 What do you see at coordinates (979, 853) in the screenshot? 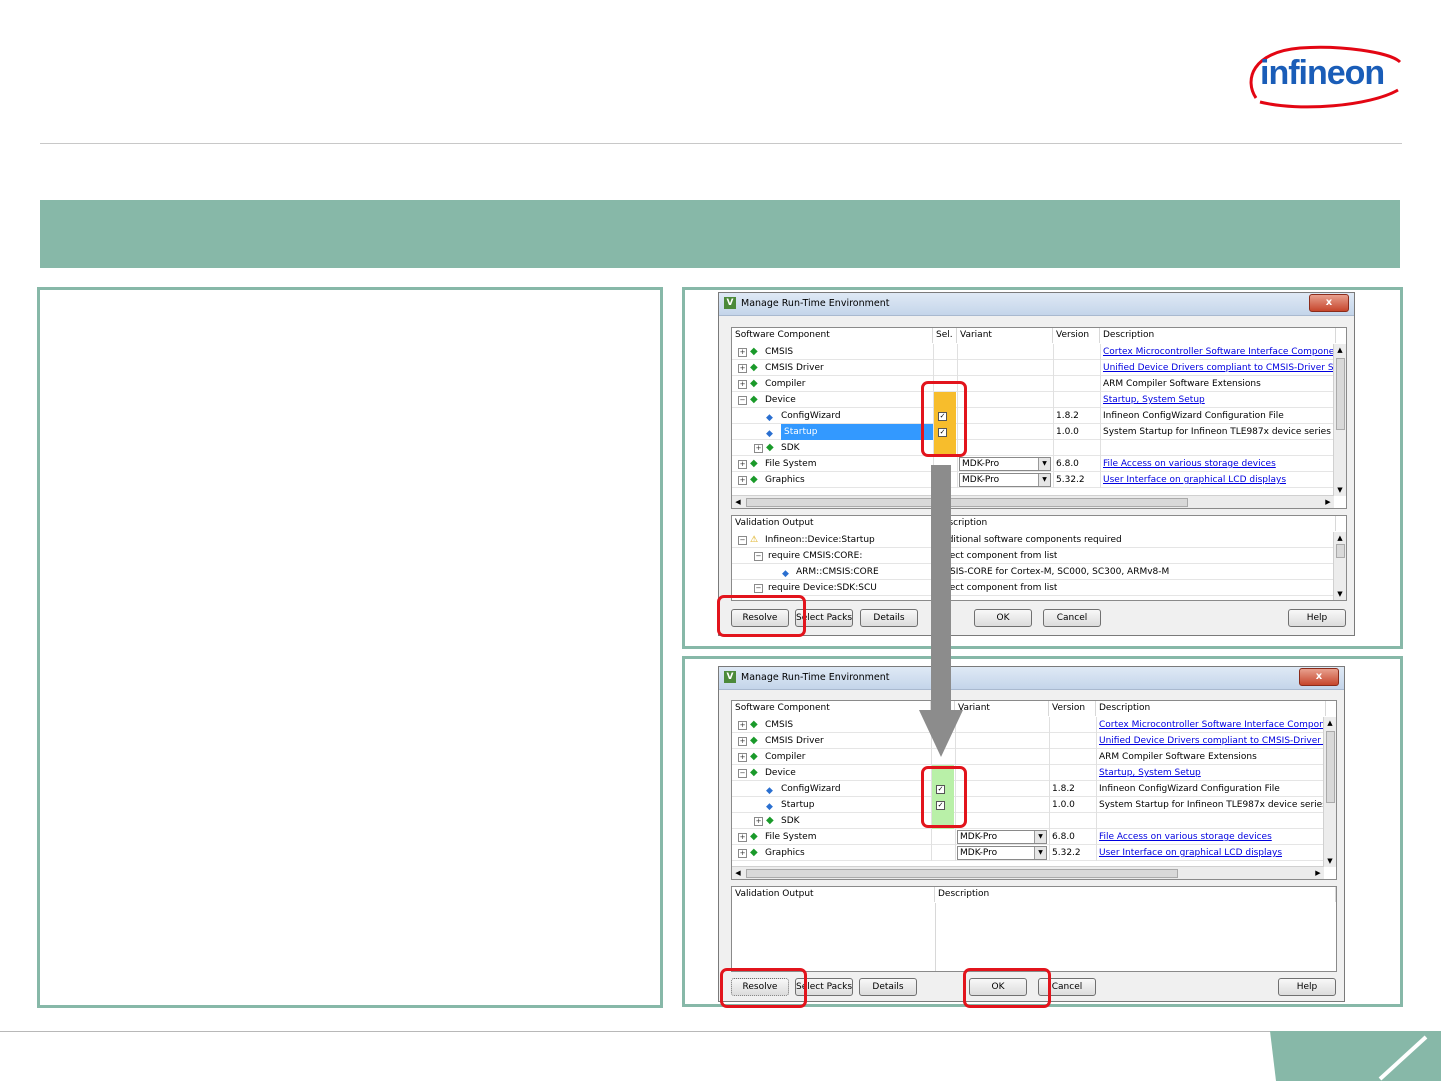
I see `variant-value: MDK-Pro` at bounding box center [979, 853].